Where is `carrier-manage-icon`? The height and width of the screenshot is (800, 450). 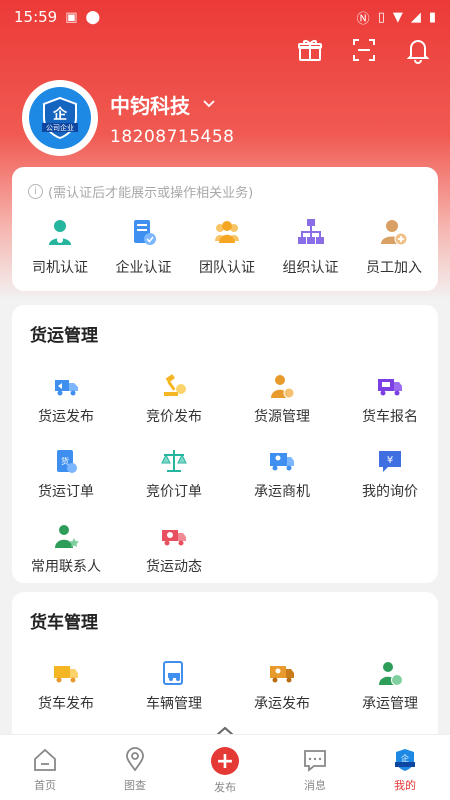
carrier-manage-icon is located at coordinates (391, 674).